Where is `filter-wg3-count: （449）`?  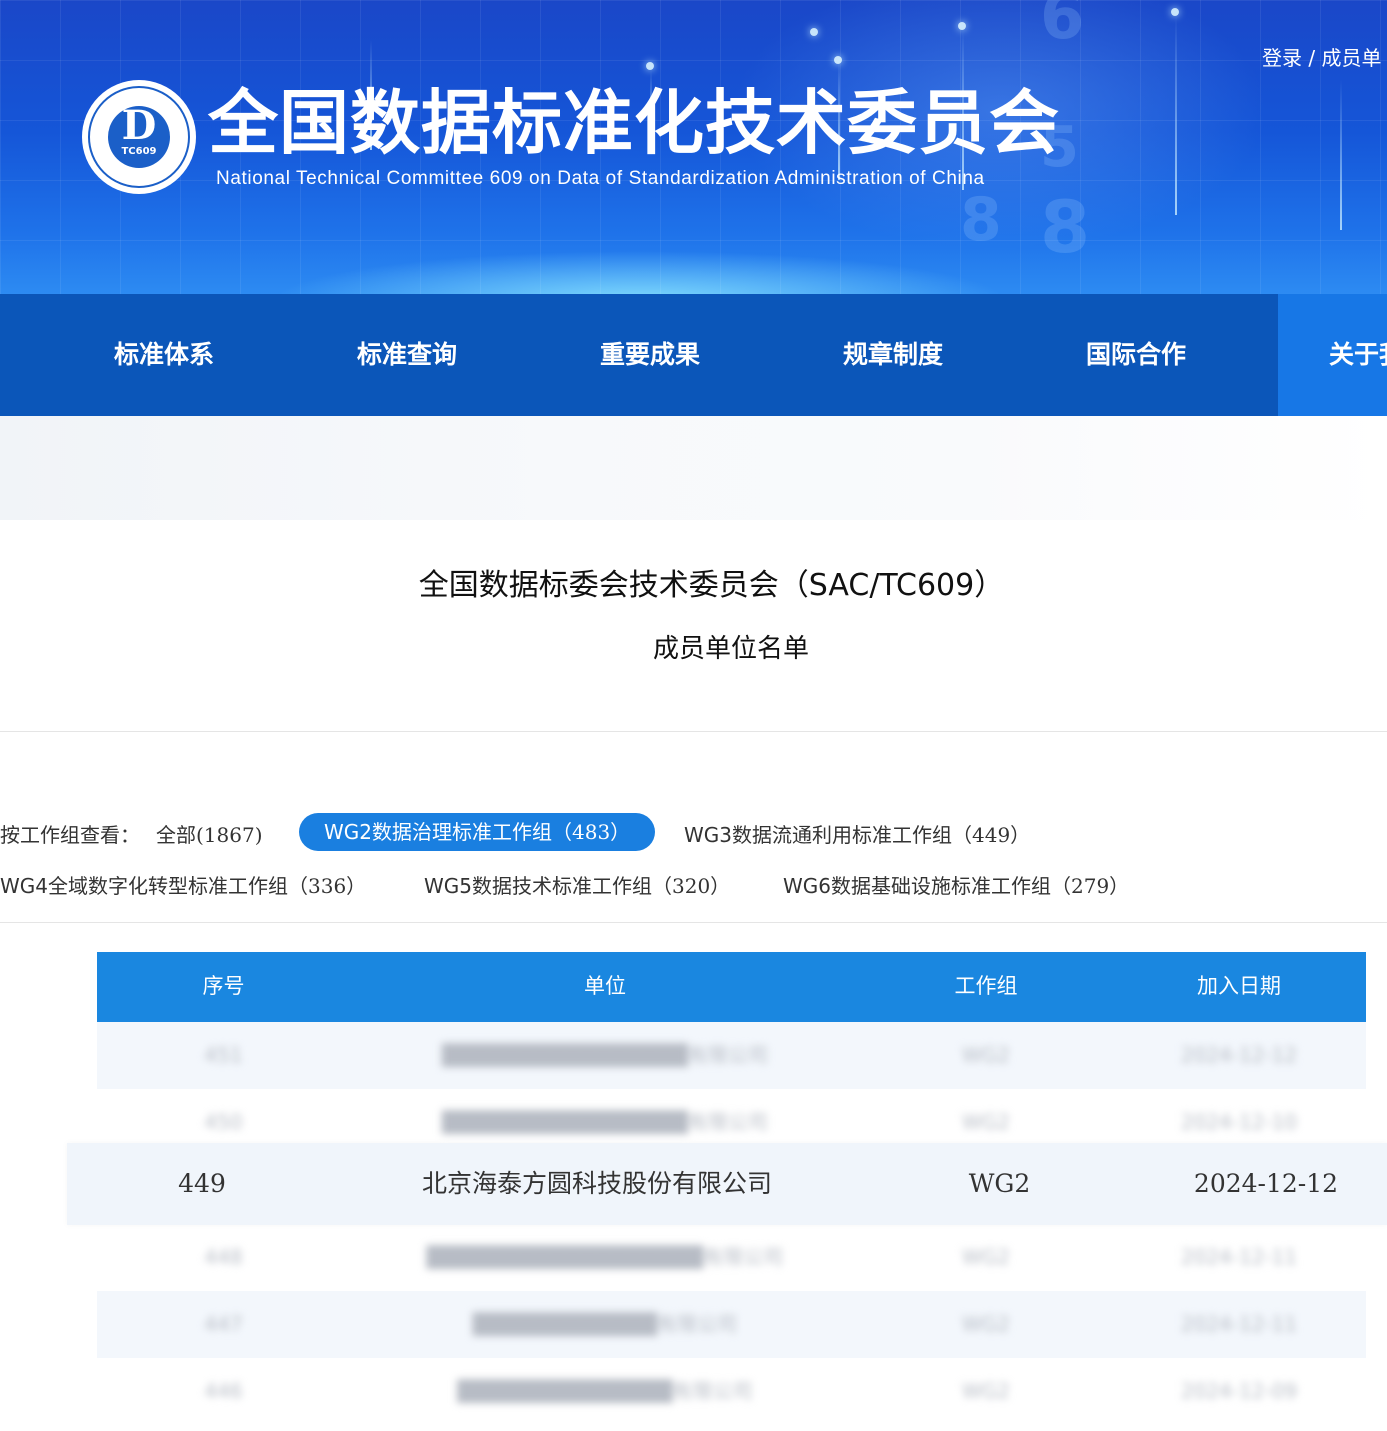 filter-wg3-count: （449） is located at coordinates (991, 835).